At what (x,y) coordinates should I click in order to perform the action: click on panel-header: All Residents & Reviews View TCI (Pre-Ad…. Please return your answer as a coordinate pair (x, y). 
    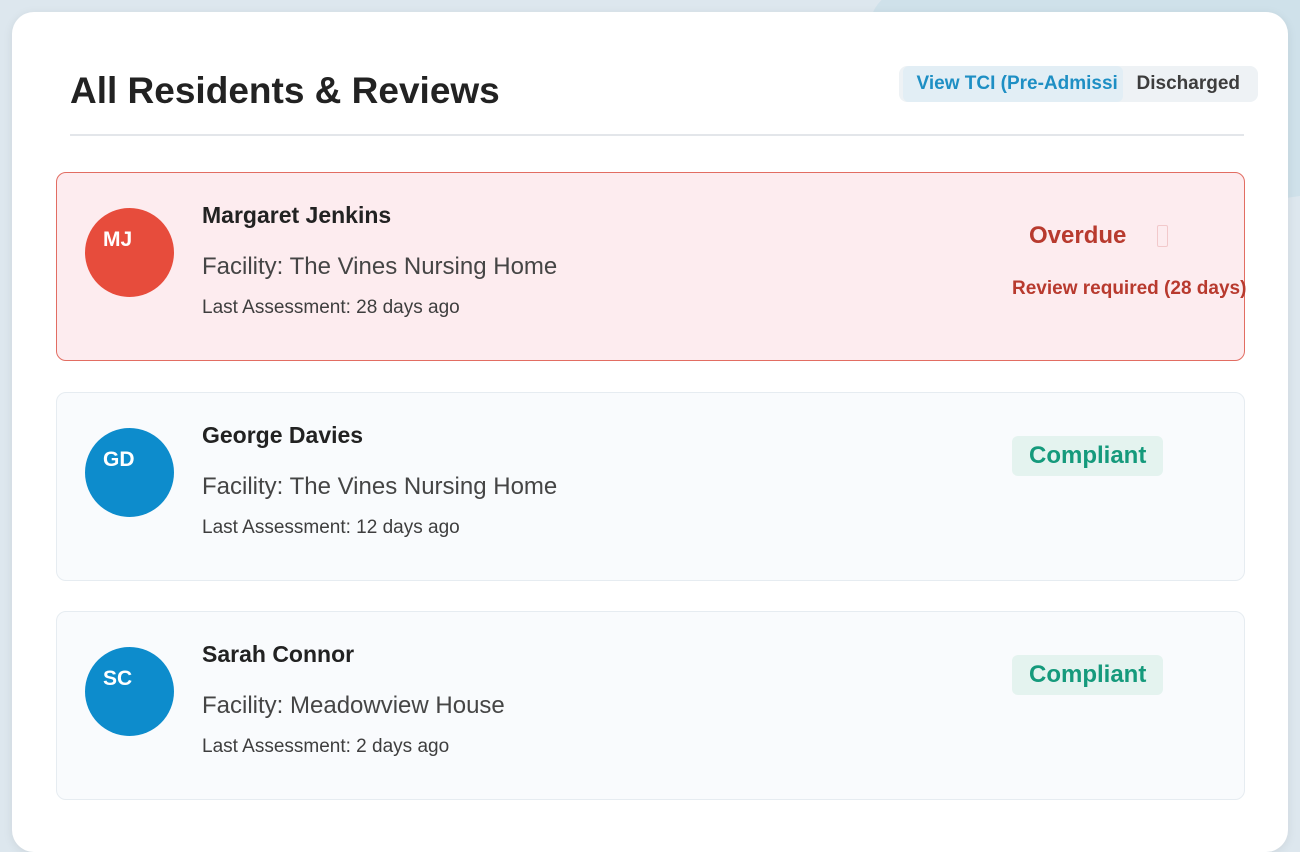
    Looking at the image, I should click on (664, 101).